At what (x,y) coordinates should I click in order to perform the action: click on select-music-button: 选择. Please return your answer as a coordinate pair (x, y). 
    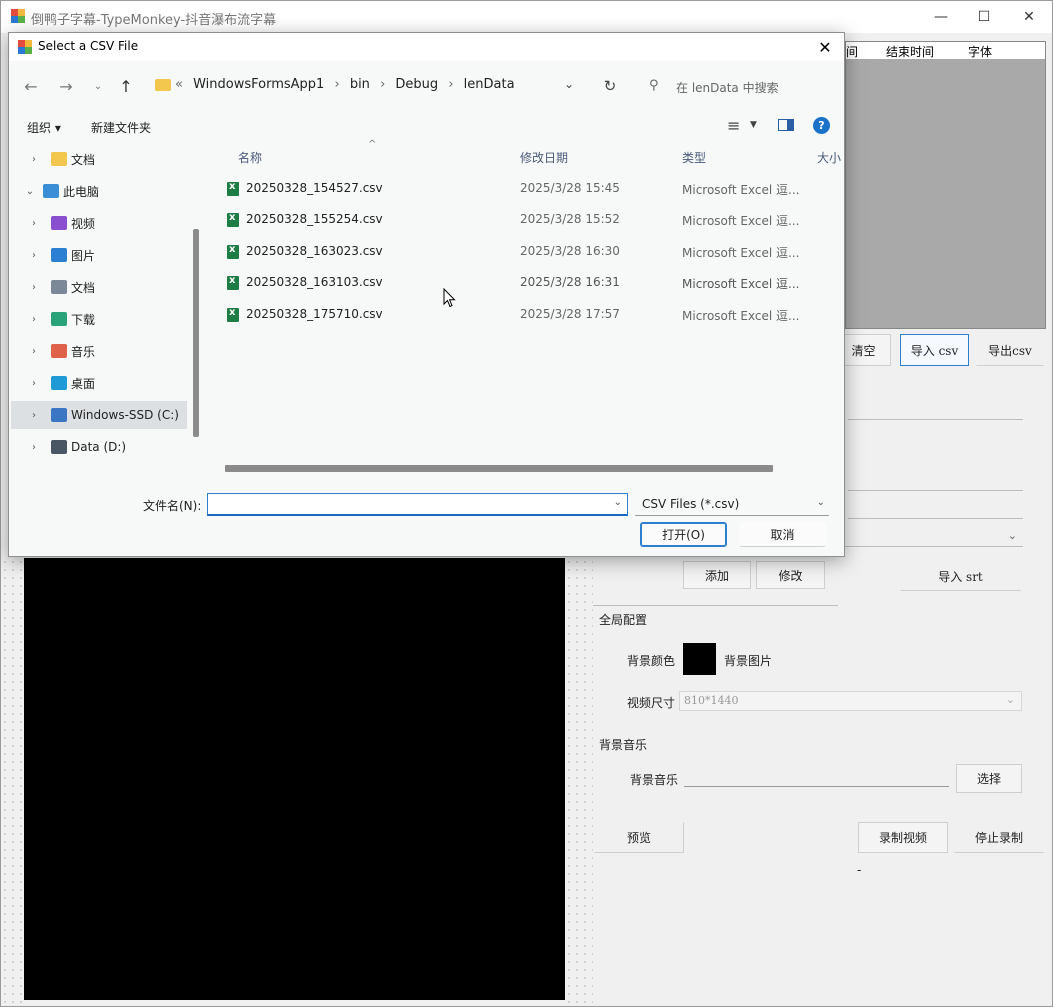
    Looking at the image, I should click on (989, 778).